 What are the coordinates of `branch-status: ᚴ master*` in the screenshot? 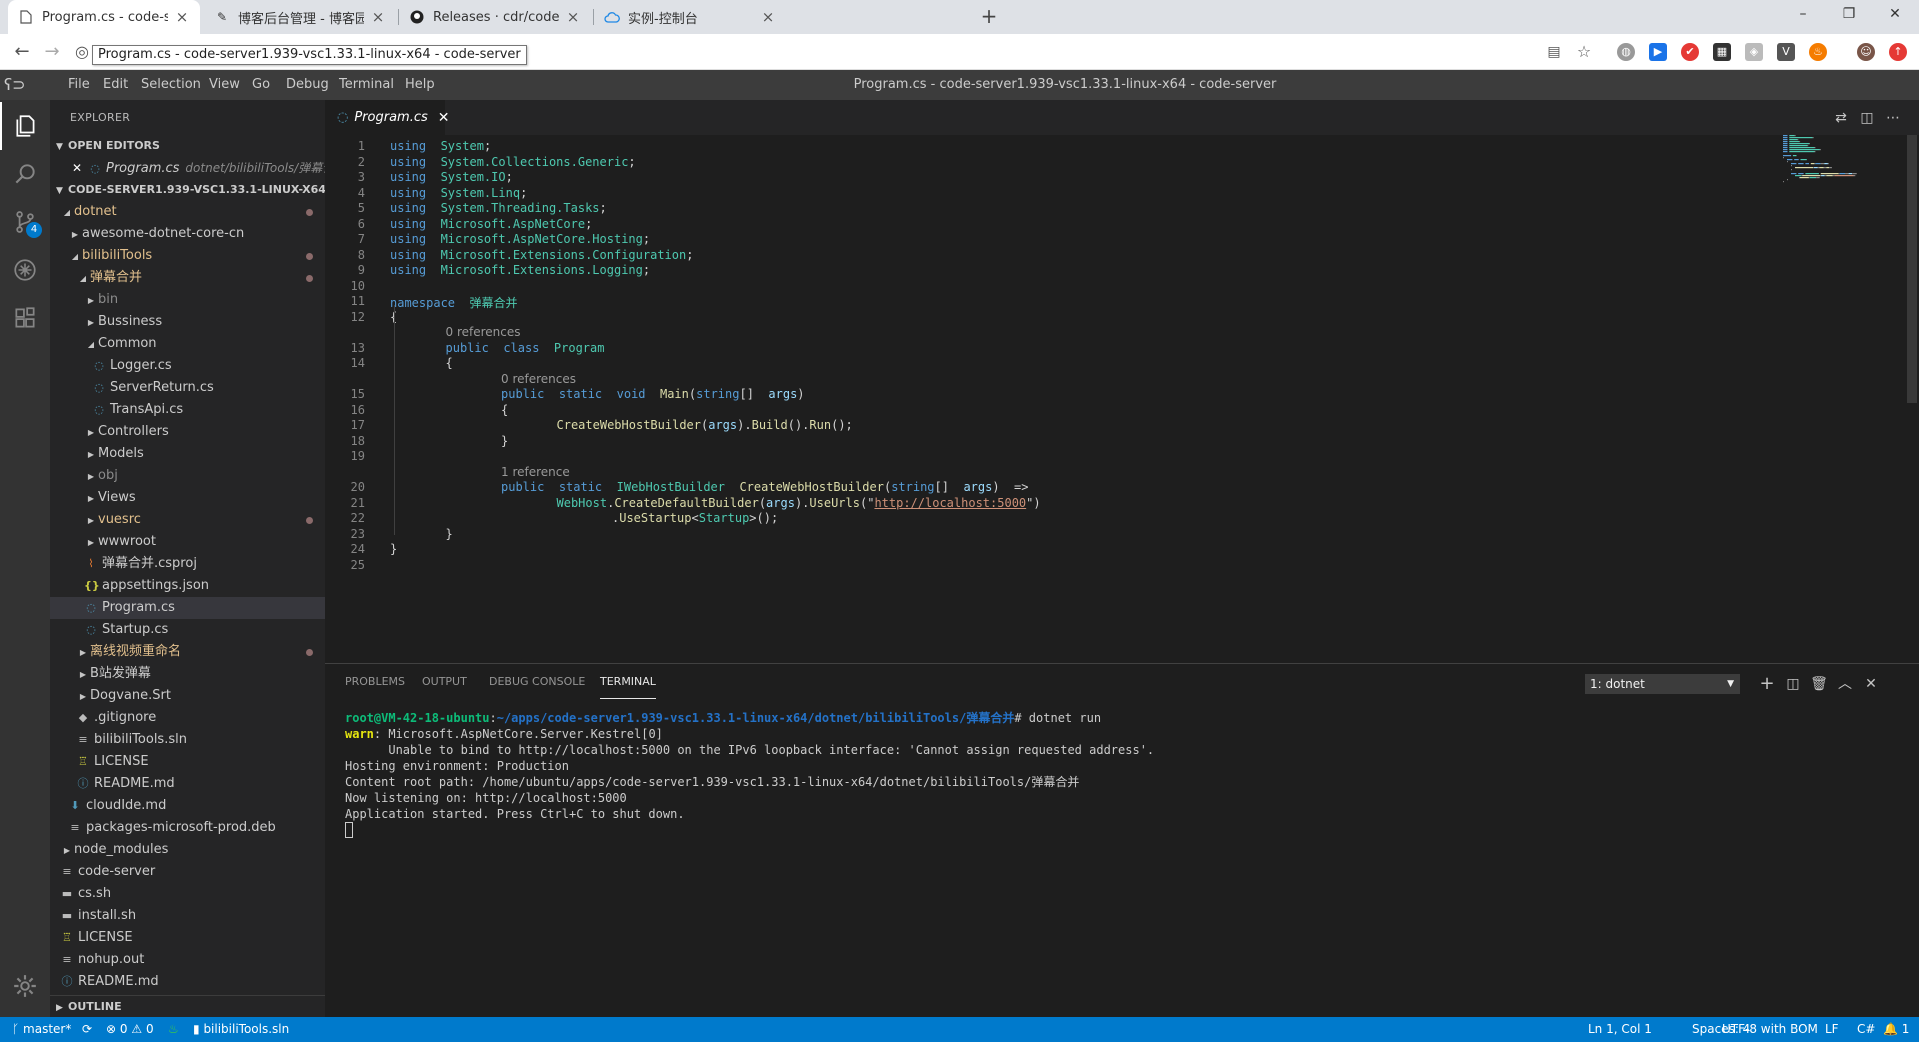 It's located at (41, 1029).